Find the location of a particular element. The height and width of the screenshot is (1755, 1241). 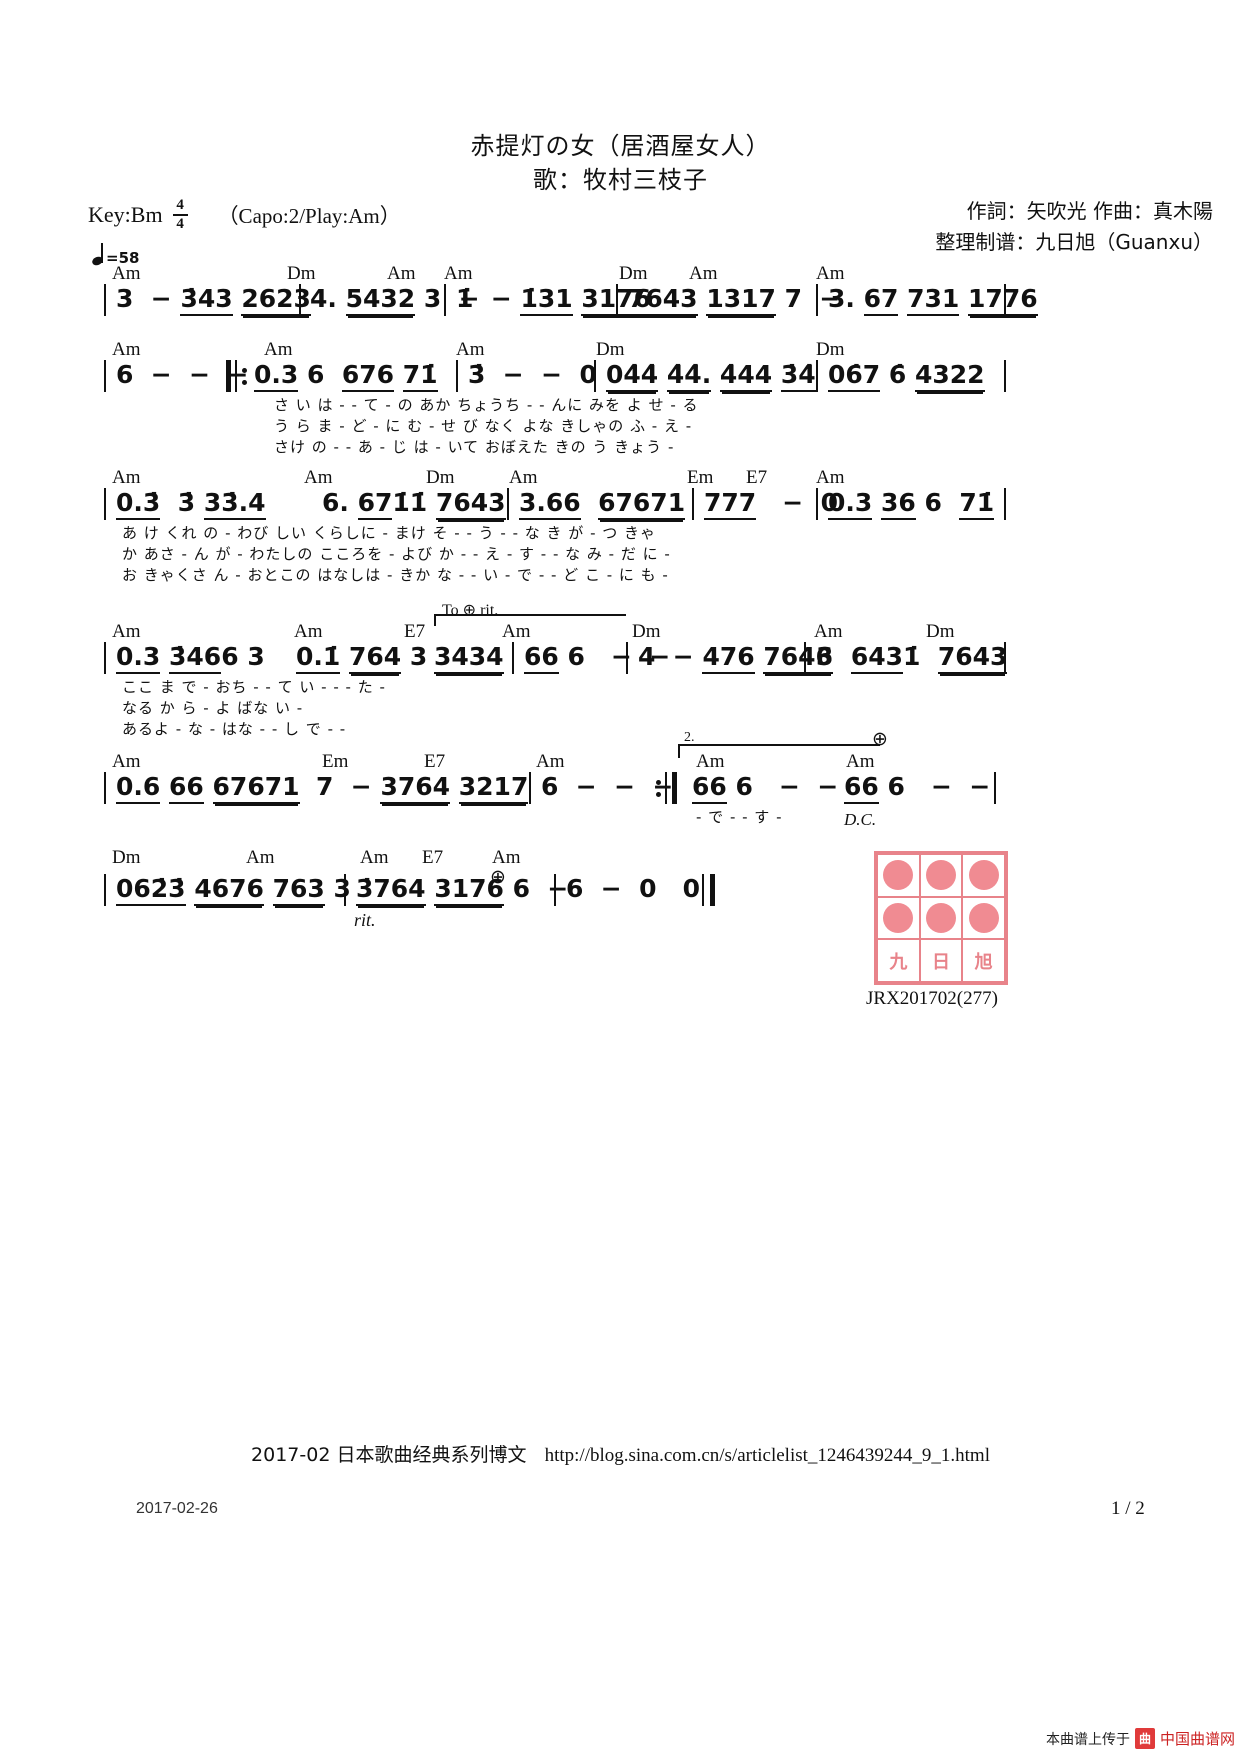

blog-text: 2017-02 日本歌曲经典系列博文 is located at coordinates (389, 1455).